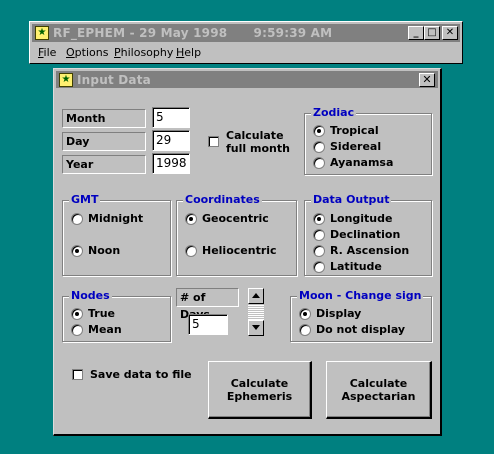  Describe the element at coordinates (171, 117) in the screenshot. I see `month-field: 5` at that location.